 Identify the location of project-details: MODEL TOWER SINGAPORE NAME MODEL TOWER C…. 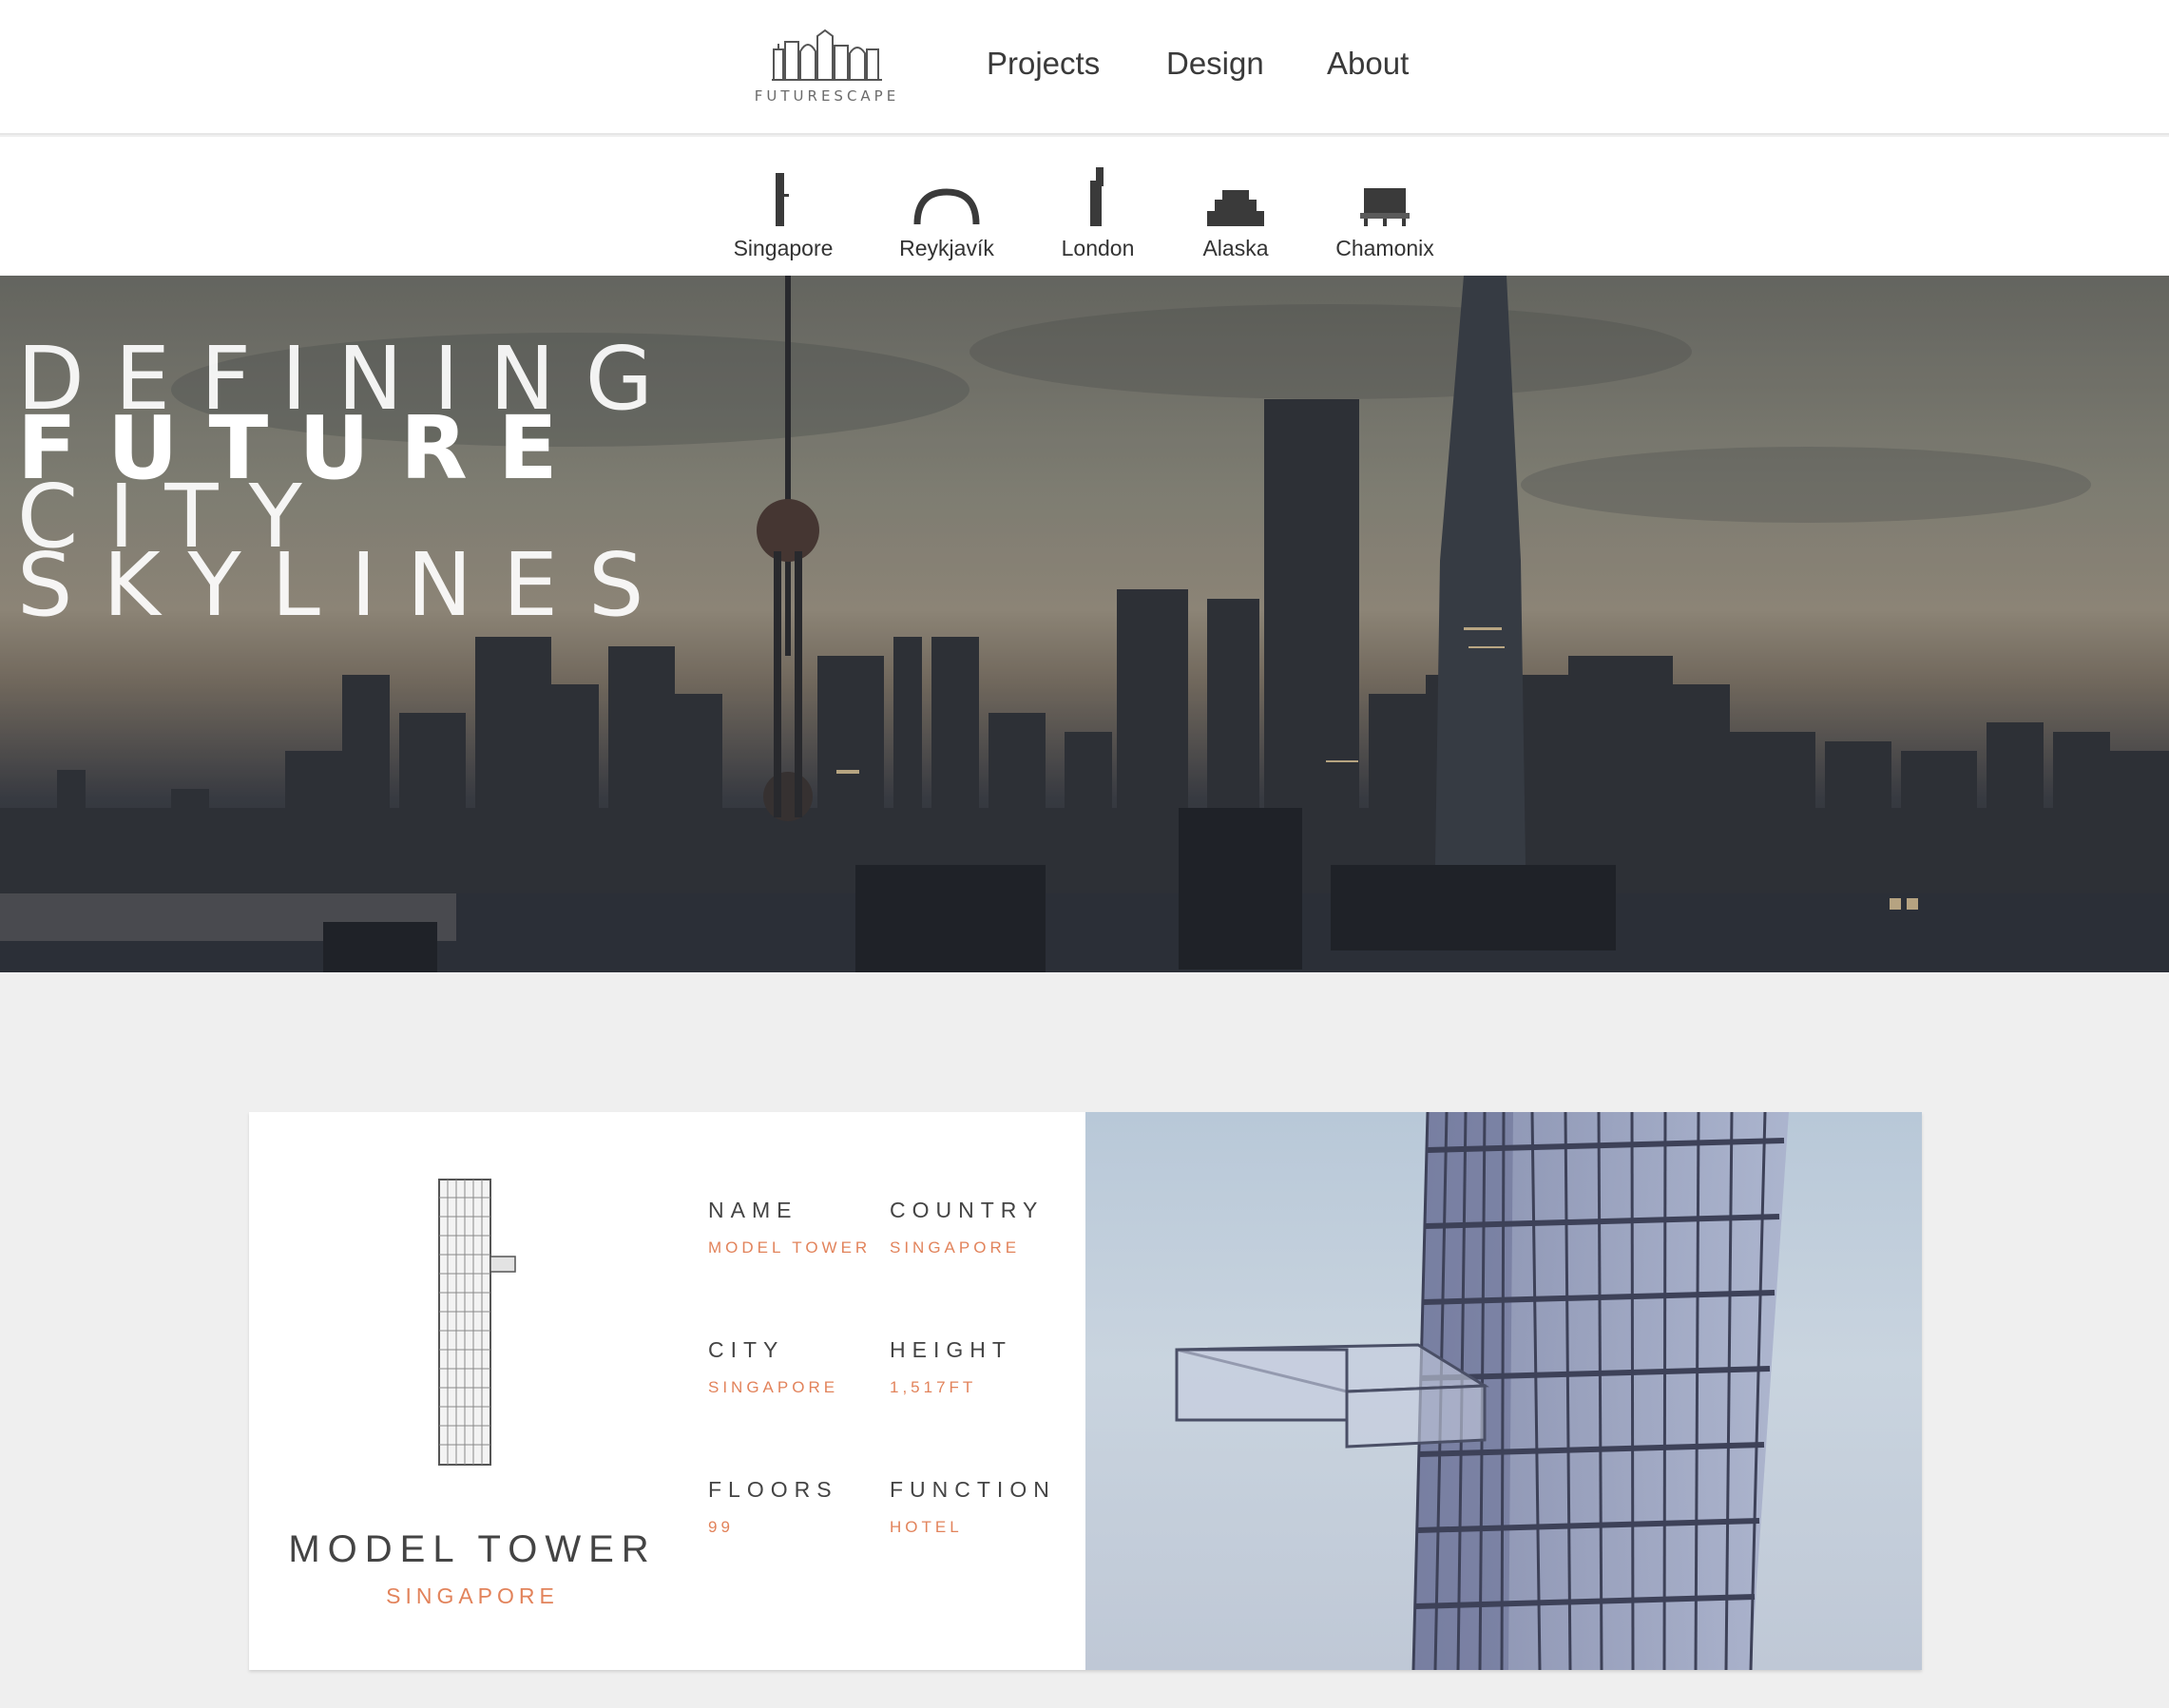
(667, 1391).